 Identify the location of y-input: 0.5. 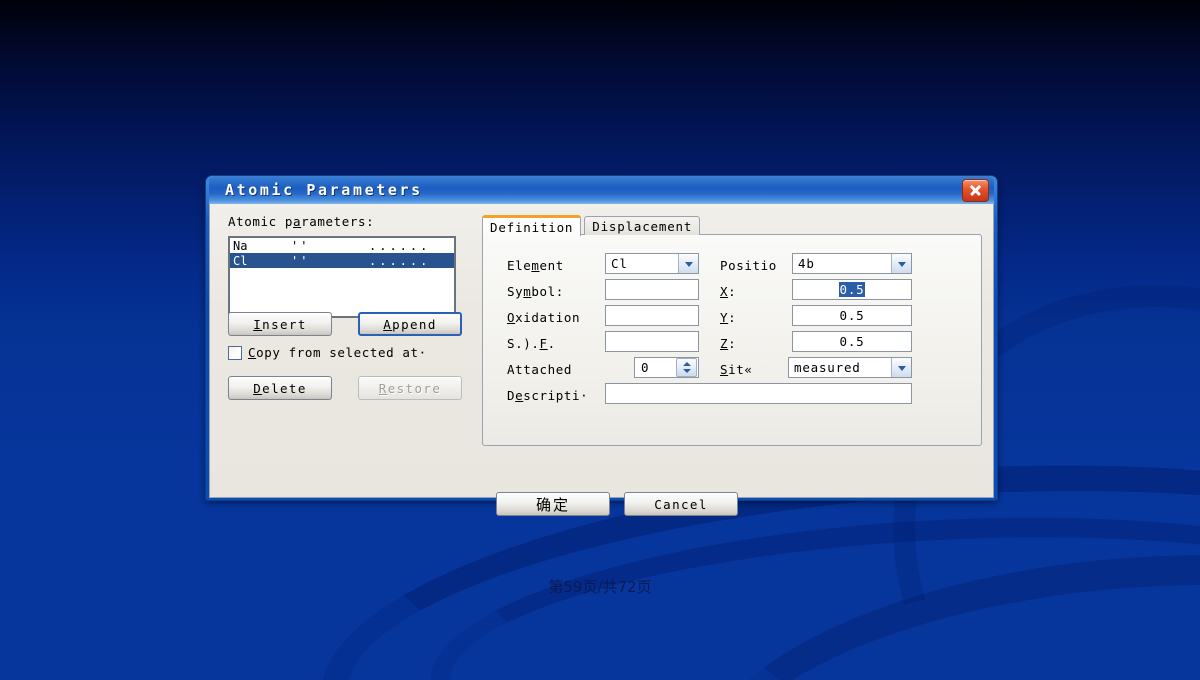
(852, 315).